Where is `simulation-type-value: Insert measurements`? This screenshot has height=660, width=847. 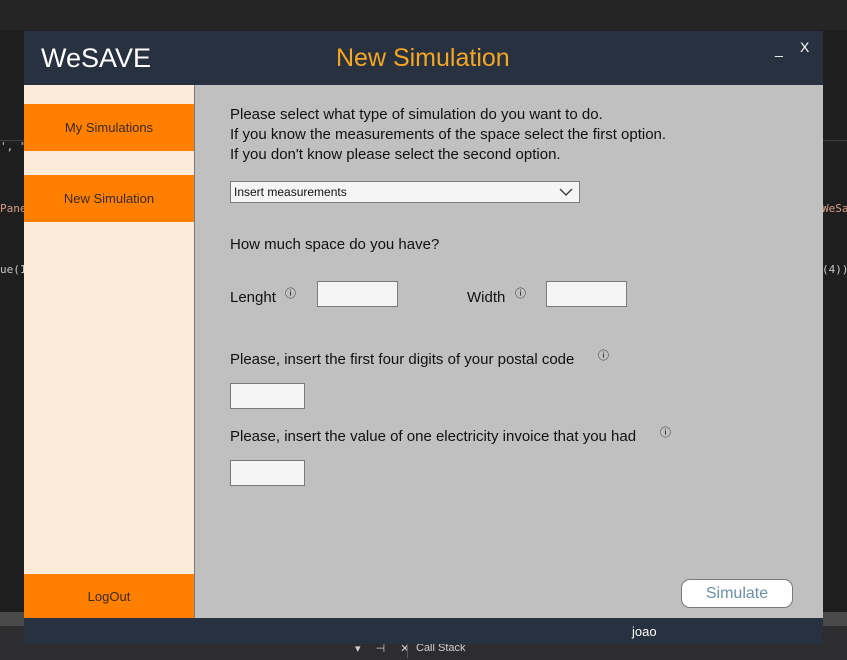 simulation-type-value: Insert measurements is located at coordinates (290, 192).